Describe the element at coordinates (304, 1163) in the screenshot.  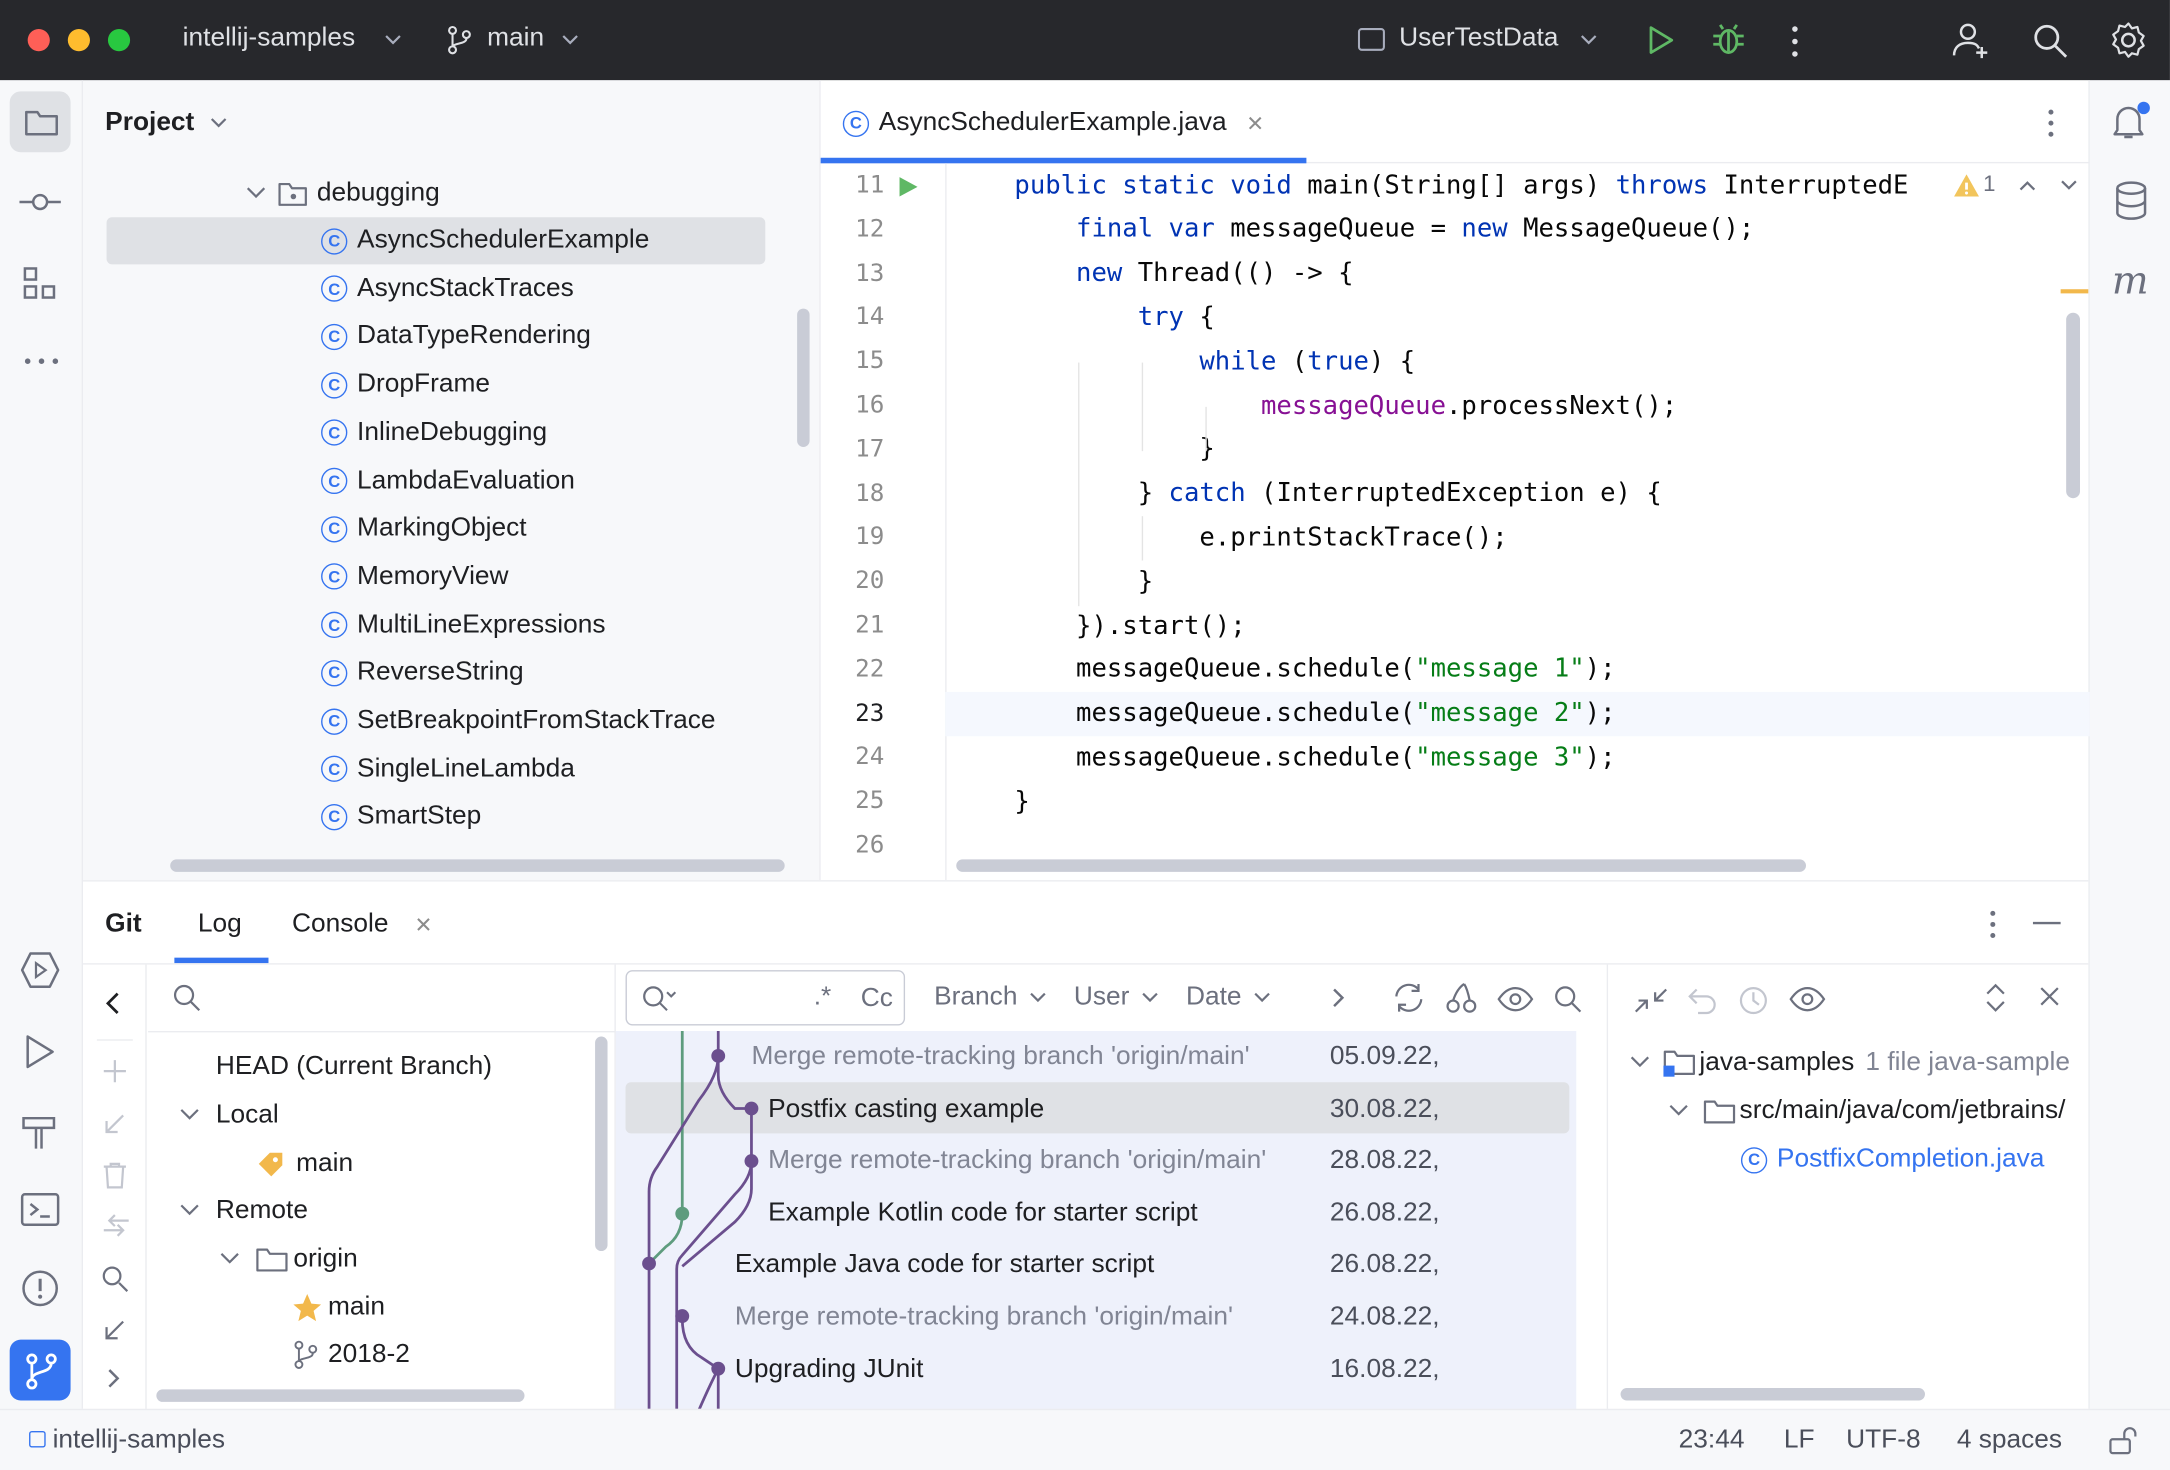
I see `branch-local-main: main` at that location.